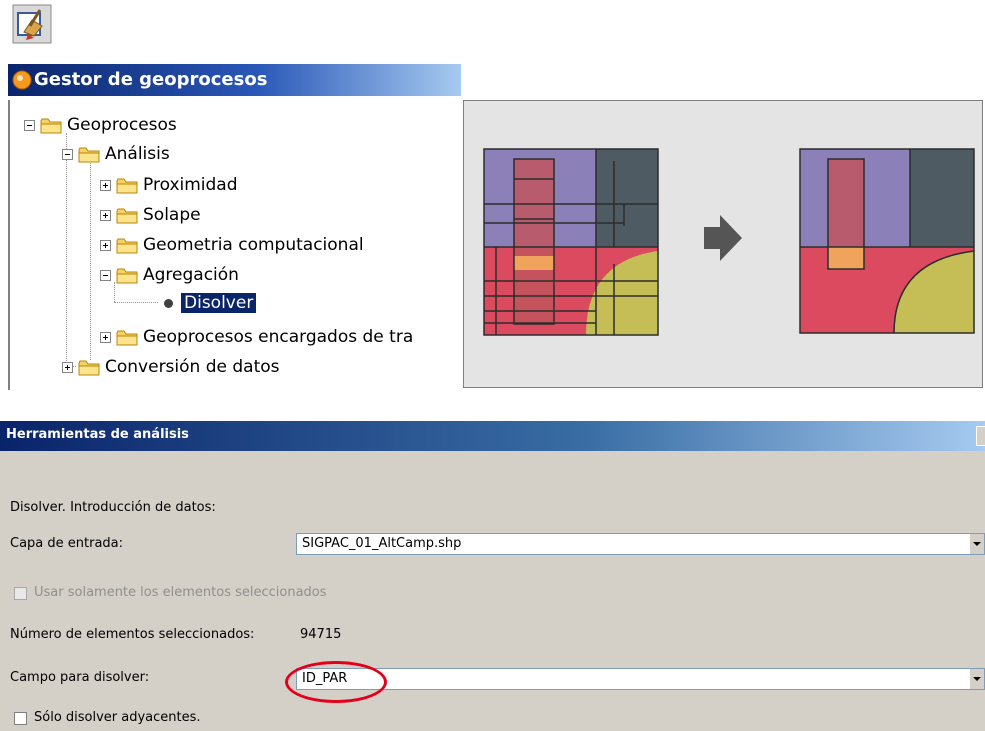 Image resolution: width=985 pixels, height=731 pixels. Describe the element at coordinates (192, 367) in the screenshot. I see `tree-item-label: Conversión de datos` at that location.